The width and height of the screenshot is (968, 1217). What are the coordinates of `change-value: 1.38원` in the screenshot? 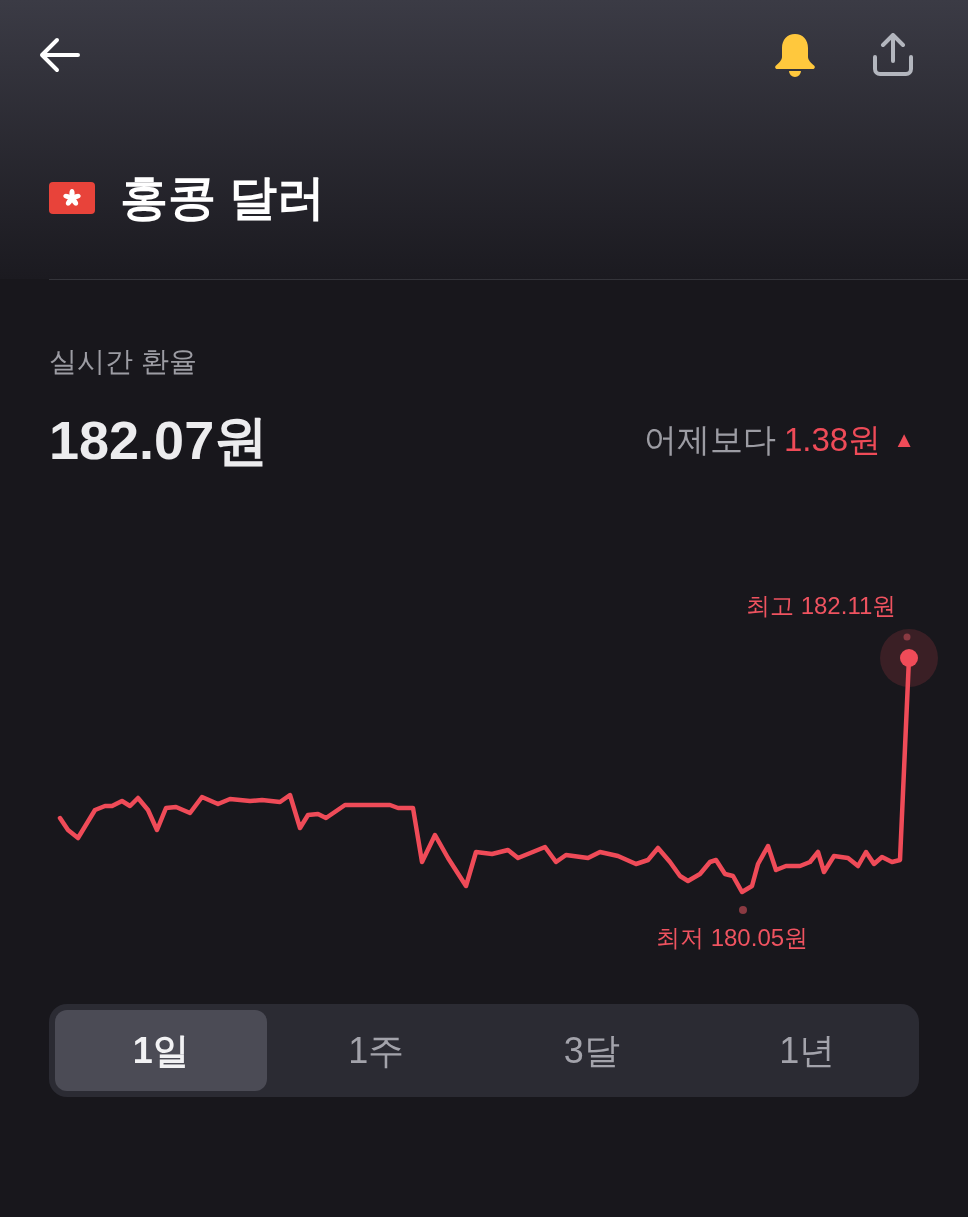 It's located at (833, 440).